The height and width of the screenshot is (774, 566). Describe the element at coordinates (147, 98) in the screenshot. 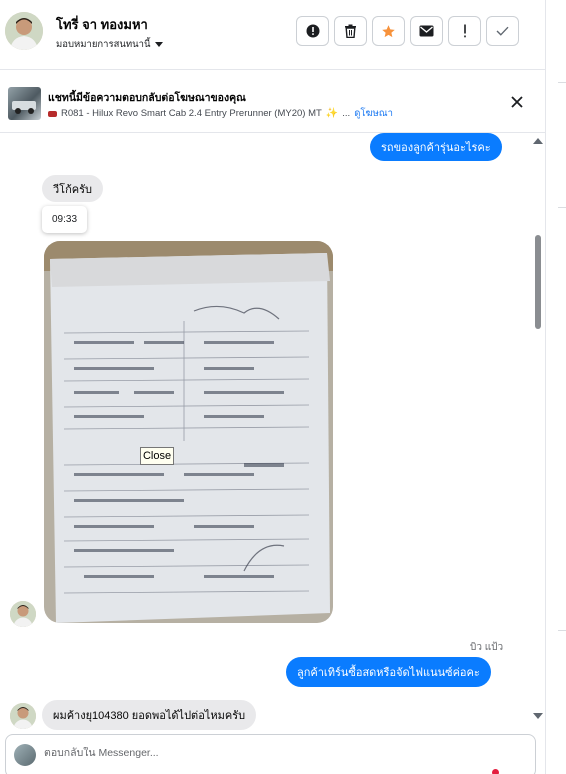

I see `banner-title: แชทนี้มีข้อความตอบกลับต่อโฆษณาของคุณ` at that location.